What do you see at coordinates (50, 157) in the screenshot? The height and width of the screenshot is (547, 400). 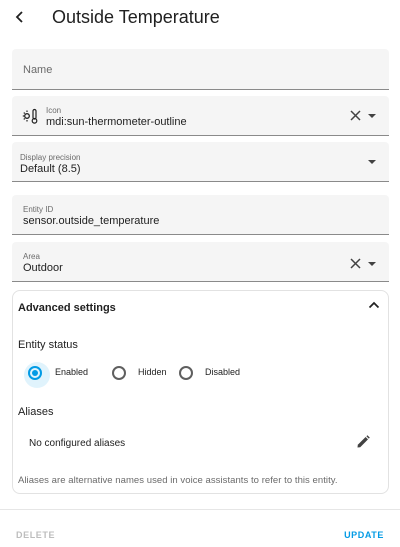 I see `precision-label: Display precision` at bounding box center [50, 157].